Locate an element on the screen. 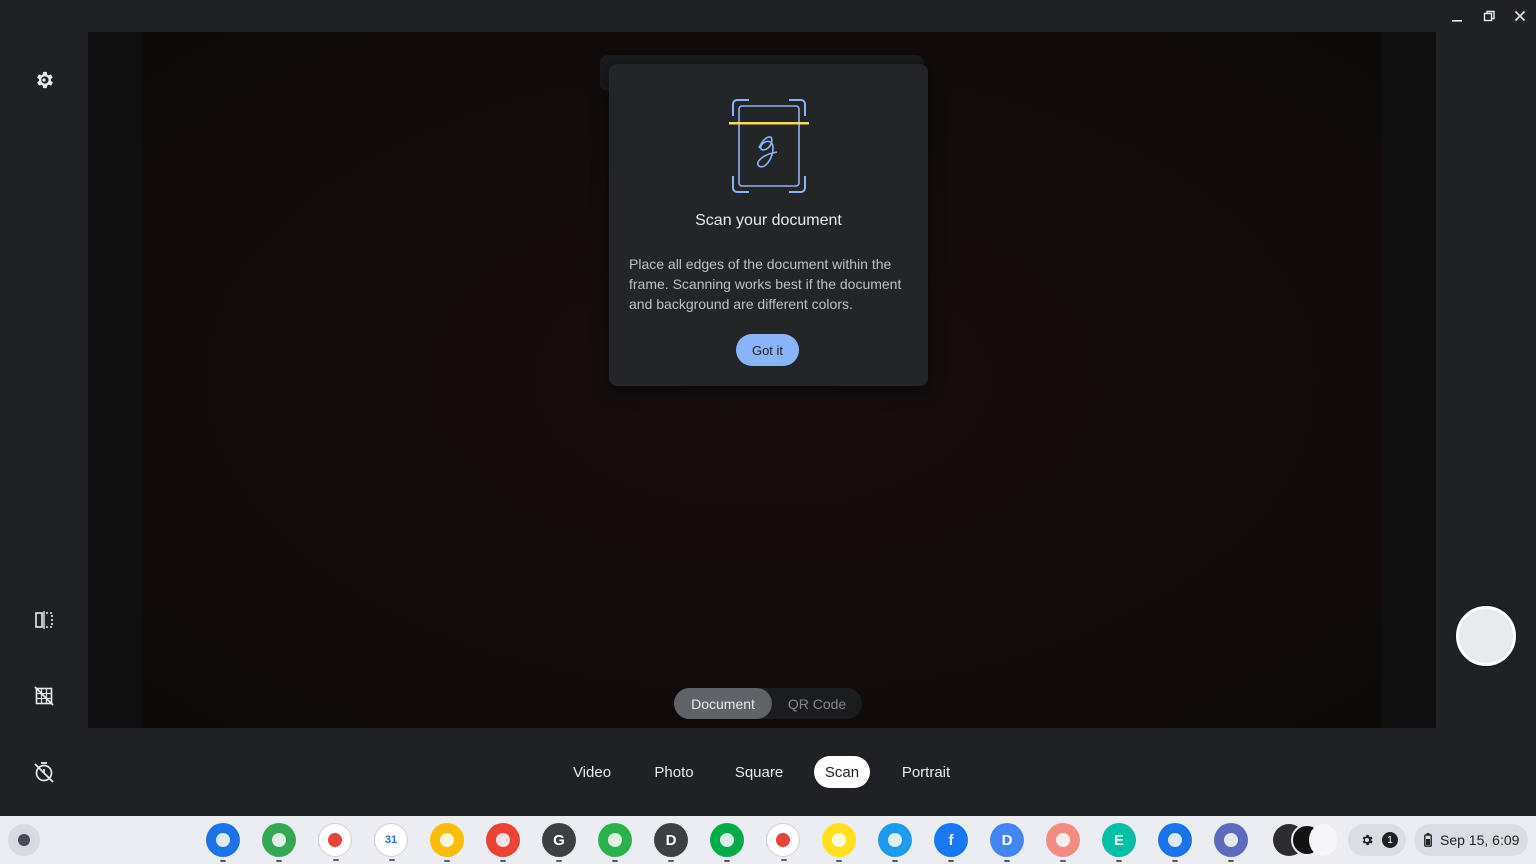 This screenshot has width=1536, height=864. keep-glyph is located at coordinates (447, 840).